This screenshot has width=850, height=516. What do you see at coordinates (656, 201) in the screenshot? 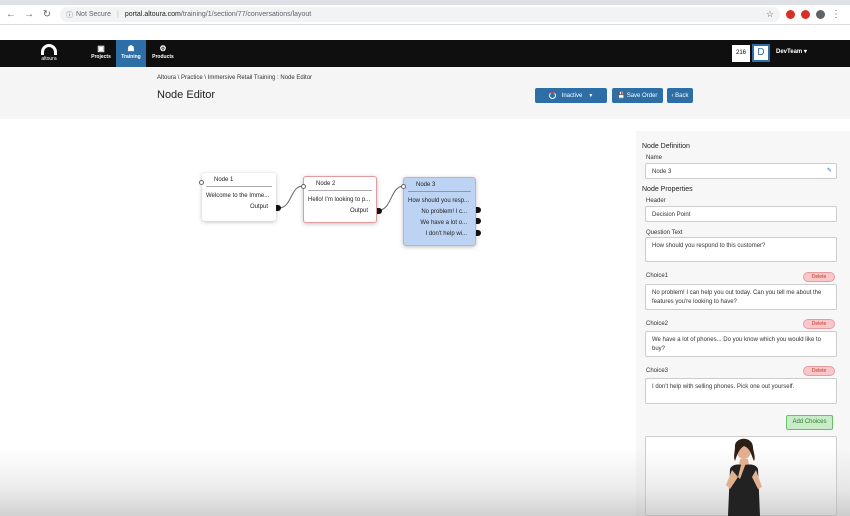
I see `header-label: Header` at bounding box center [656, 201].